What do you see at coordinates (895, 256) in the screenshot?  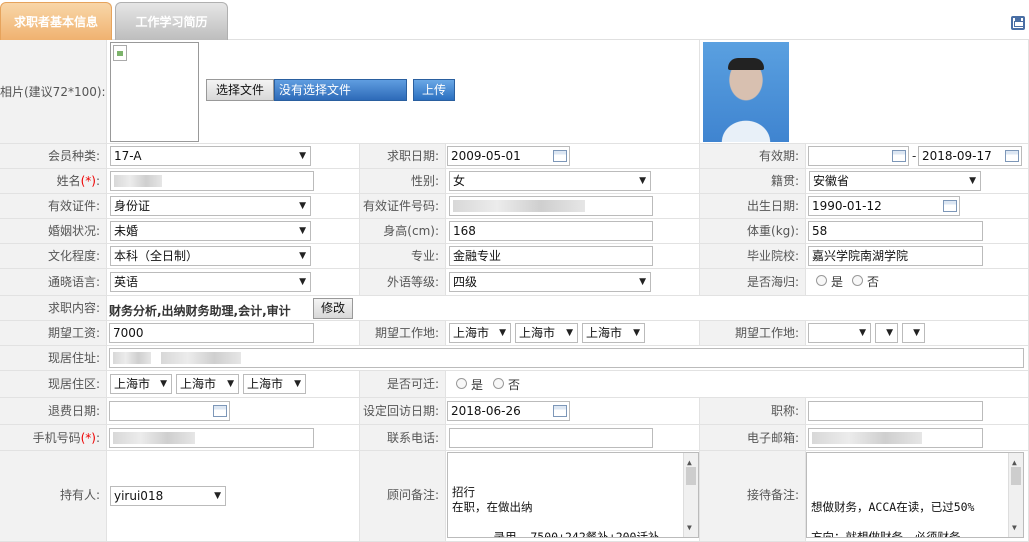 I see `school-input: 嘉兴学院南湖学院` at bounding box center [895, 256].